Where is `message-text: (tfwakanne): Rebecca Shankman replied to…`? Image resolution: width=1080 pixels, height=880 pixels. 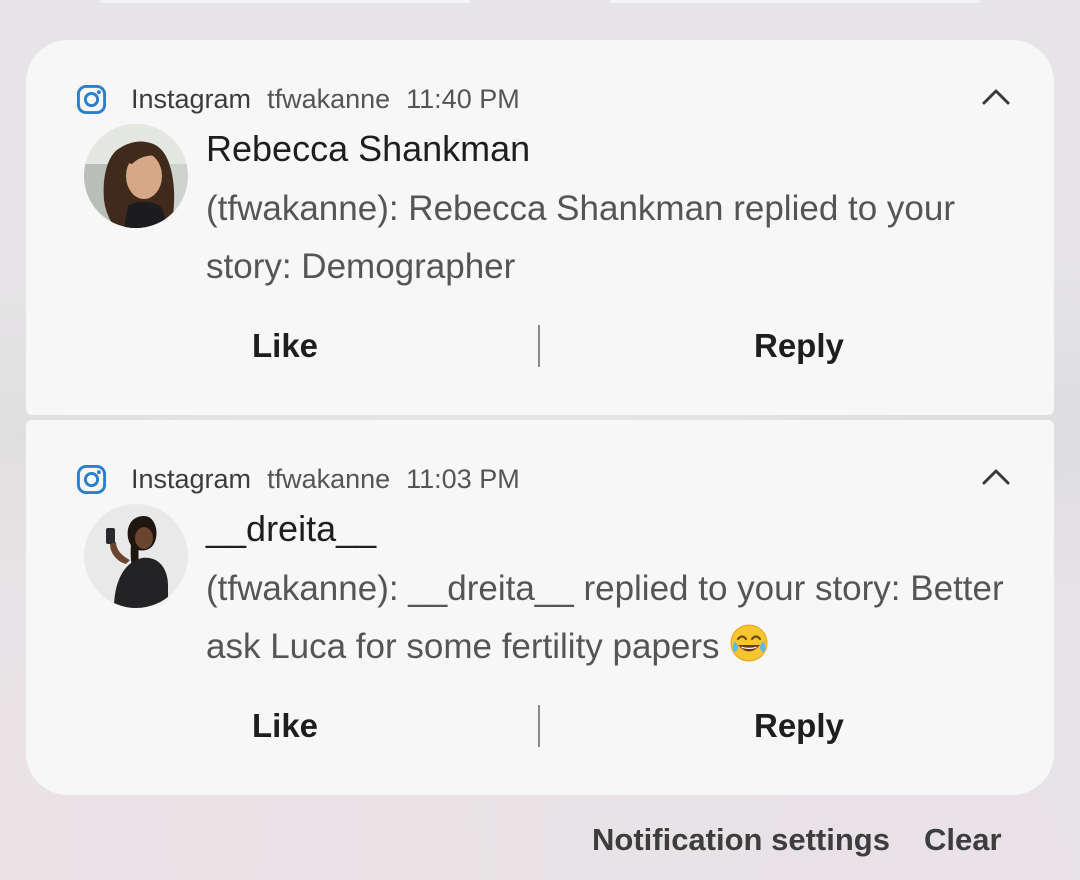 message-text: (tfwakanne): Rebecca Shankman replied to… is located at coordinates (581, 237).